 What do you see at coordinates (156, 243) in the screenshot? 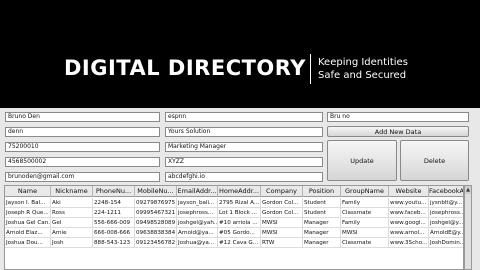
I see `table-cell: 09123456782` at bounding box center [156, 243].